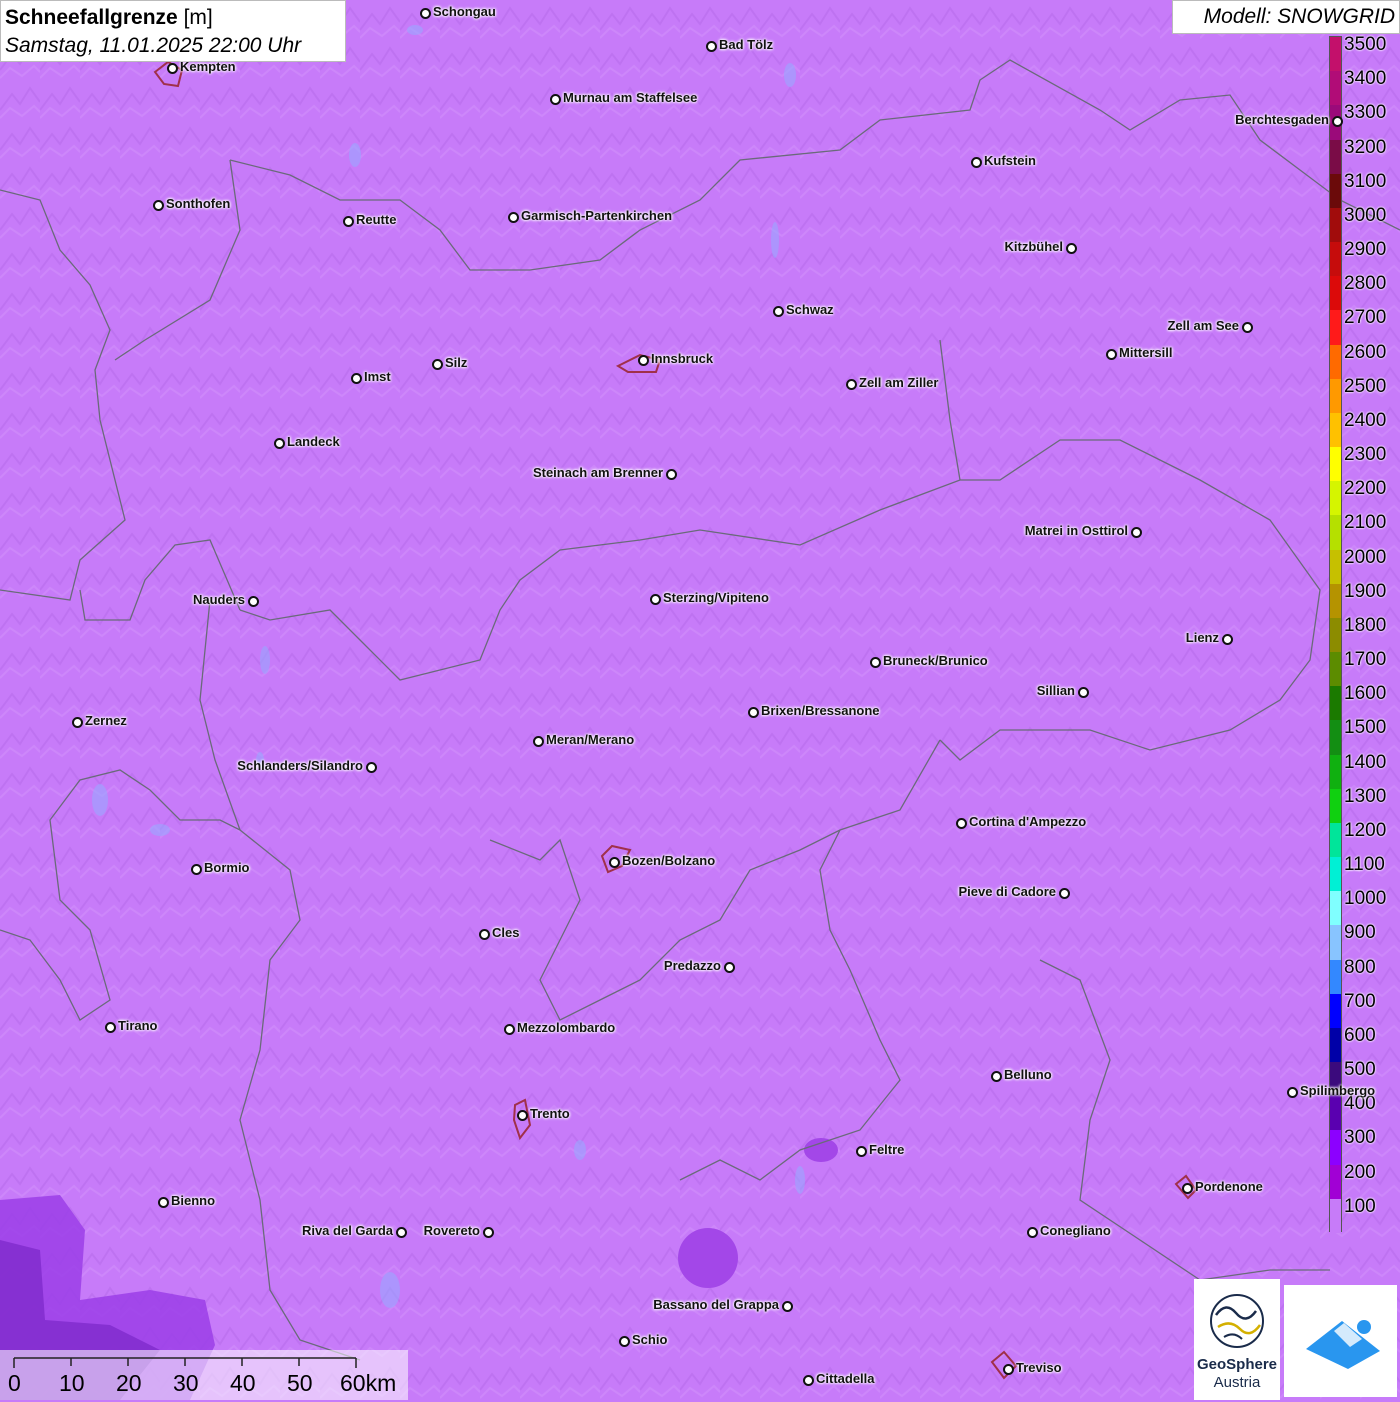 Image resolution: width=1400 pixels, height=1402 pixels. I want to click on city-label: Bormio, so click(227, 867).